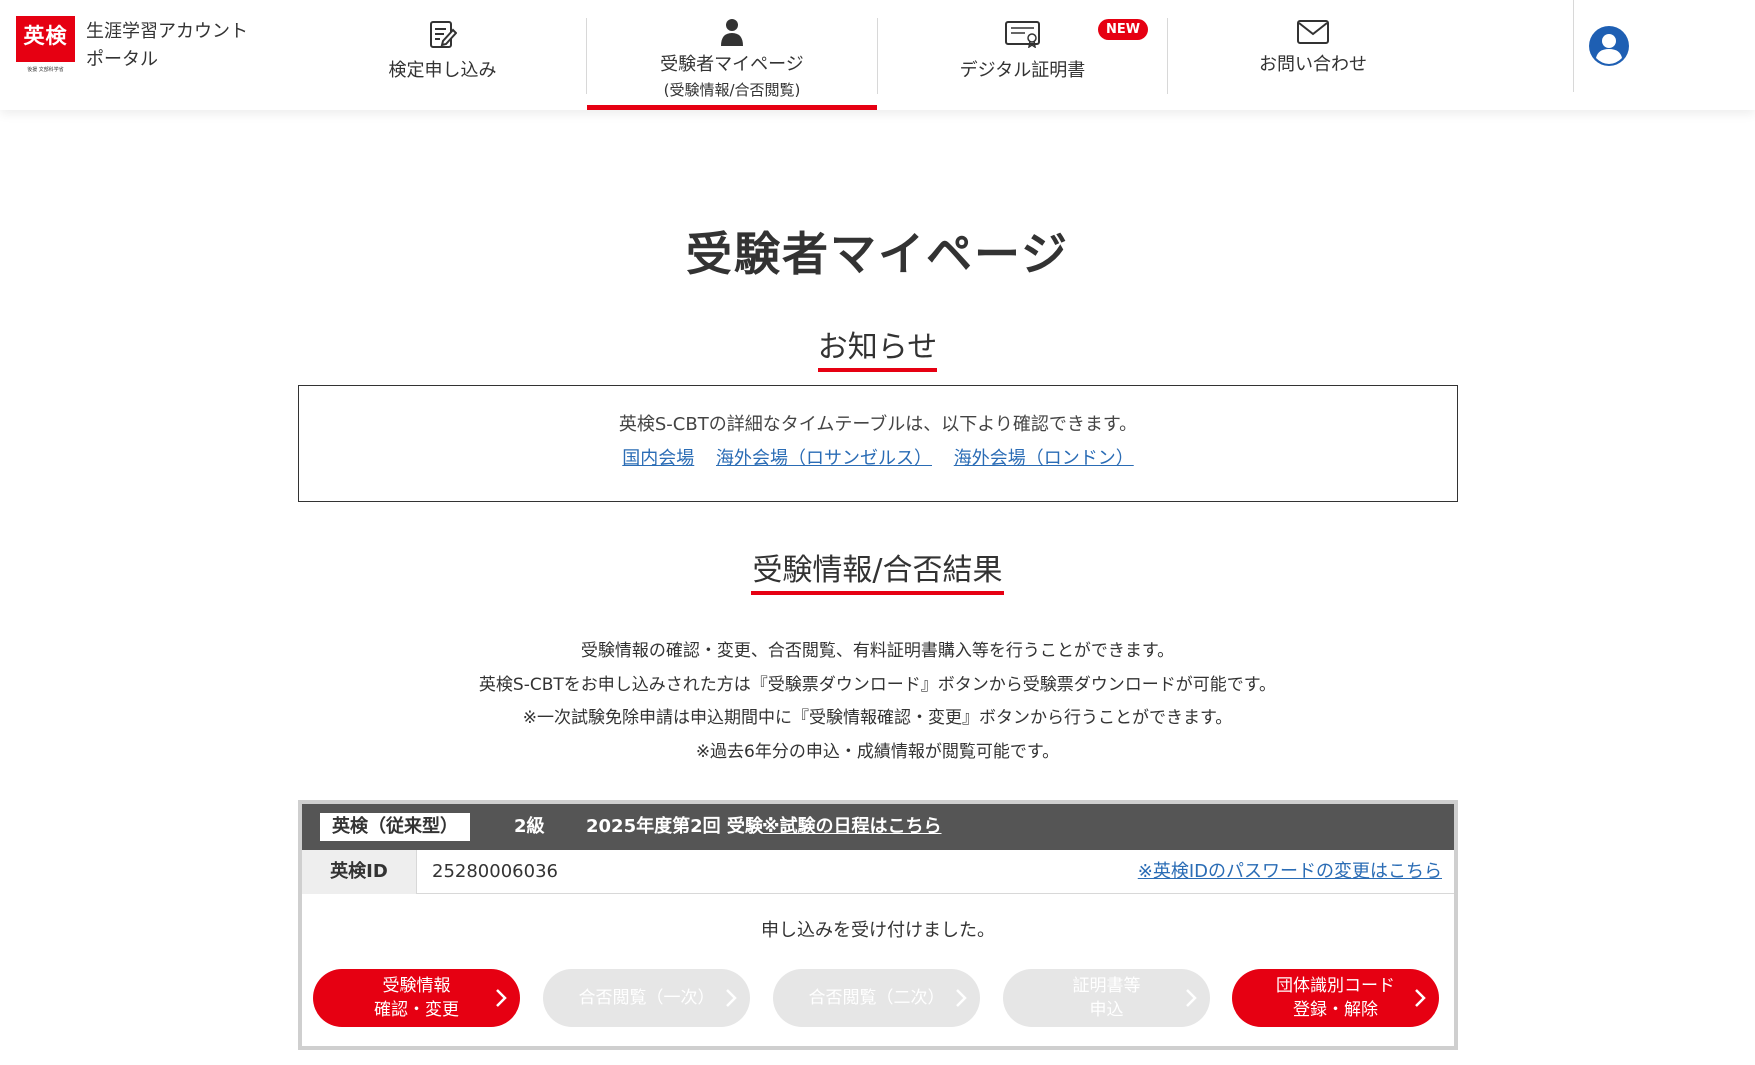  I want to click on certificate-apply-button: 証明書等 申込, so click(1106, 998).